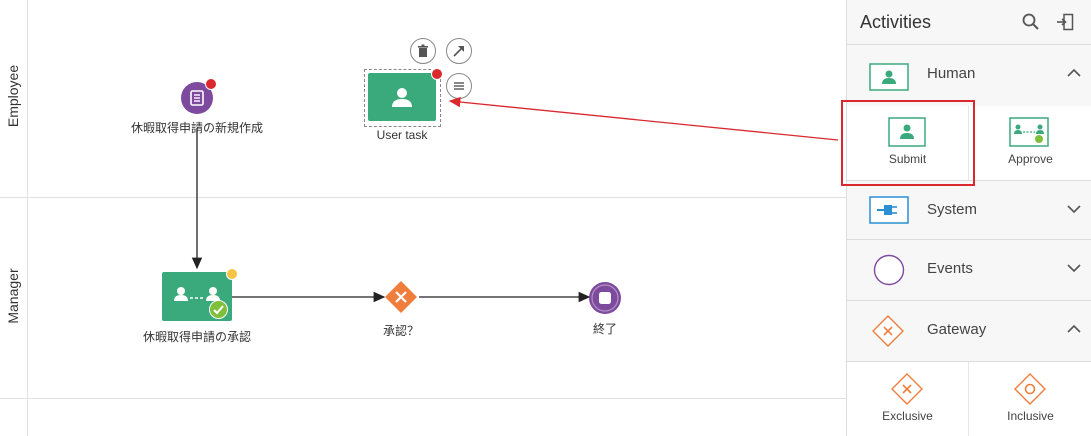 This screenshot has width=1091, height=436. I want to click on category-label: Human, so click(951, 73).